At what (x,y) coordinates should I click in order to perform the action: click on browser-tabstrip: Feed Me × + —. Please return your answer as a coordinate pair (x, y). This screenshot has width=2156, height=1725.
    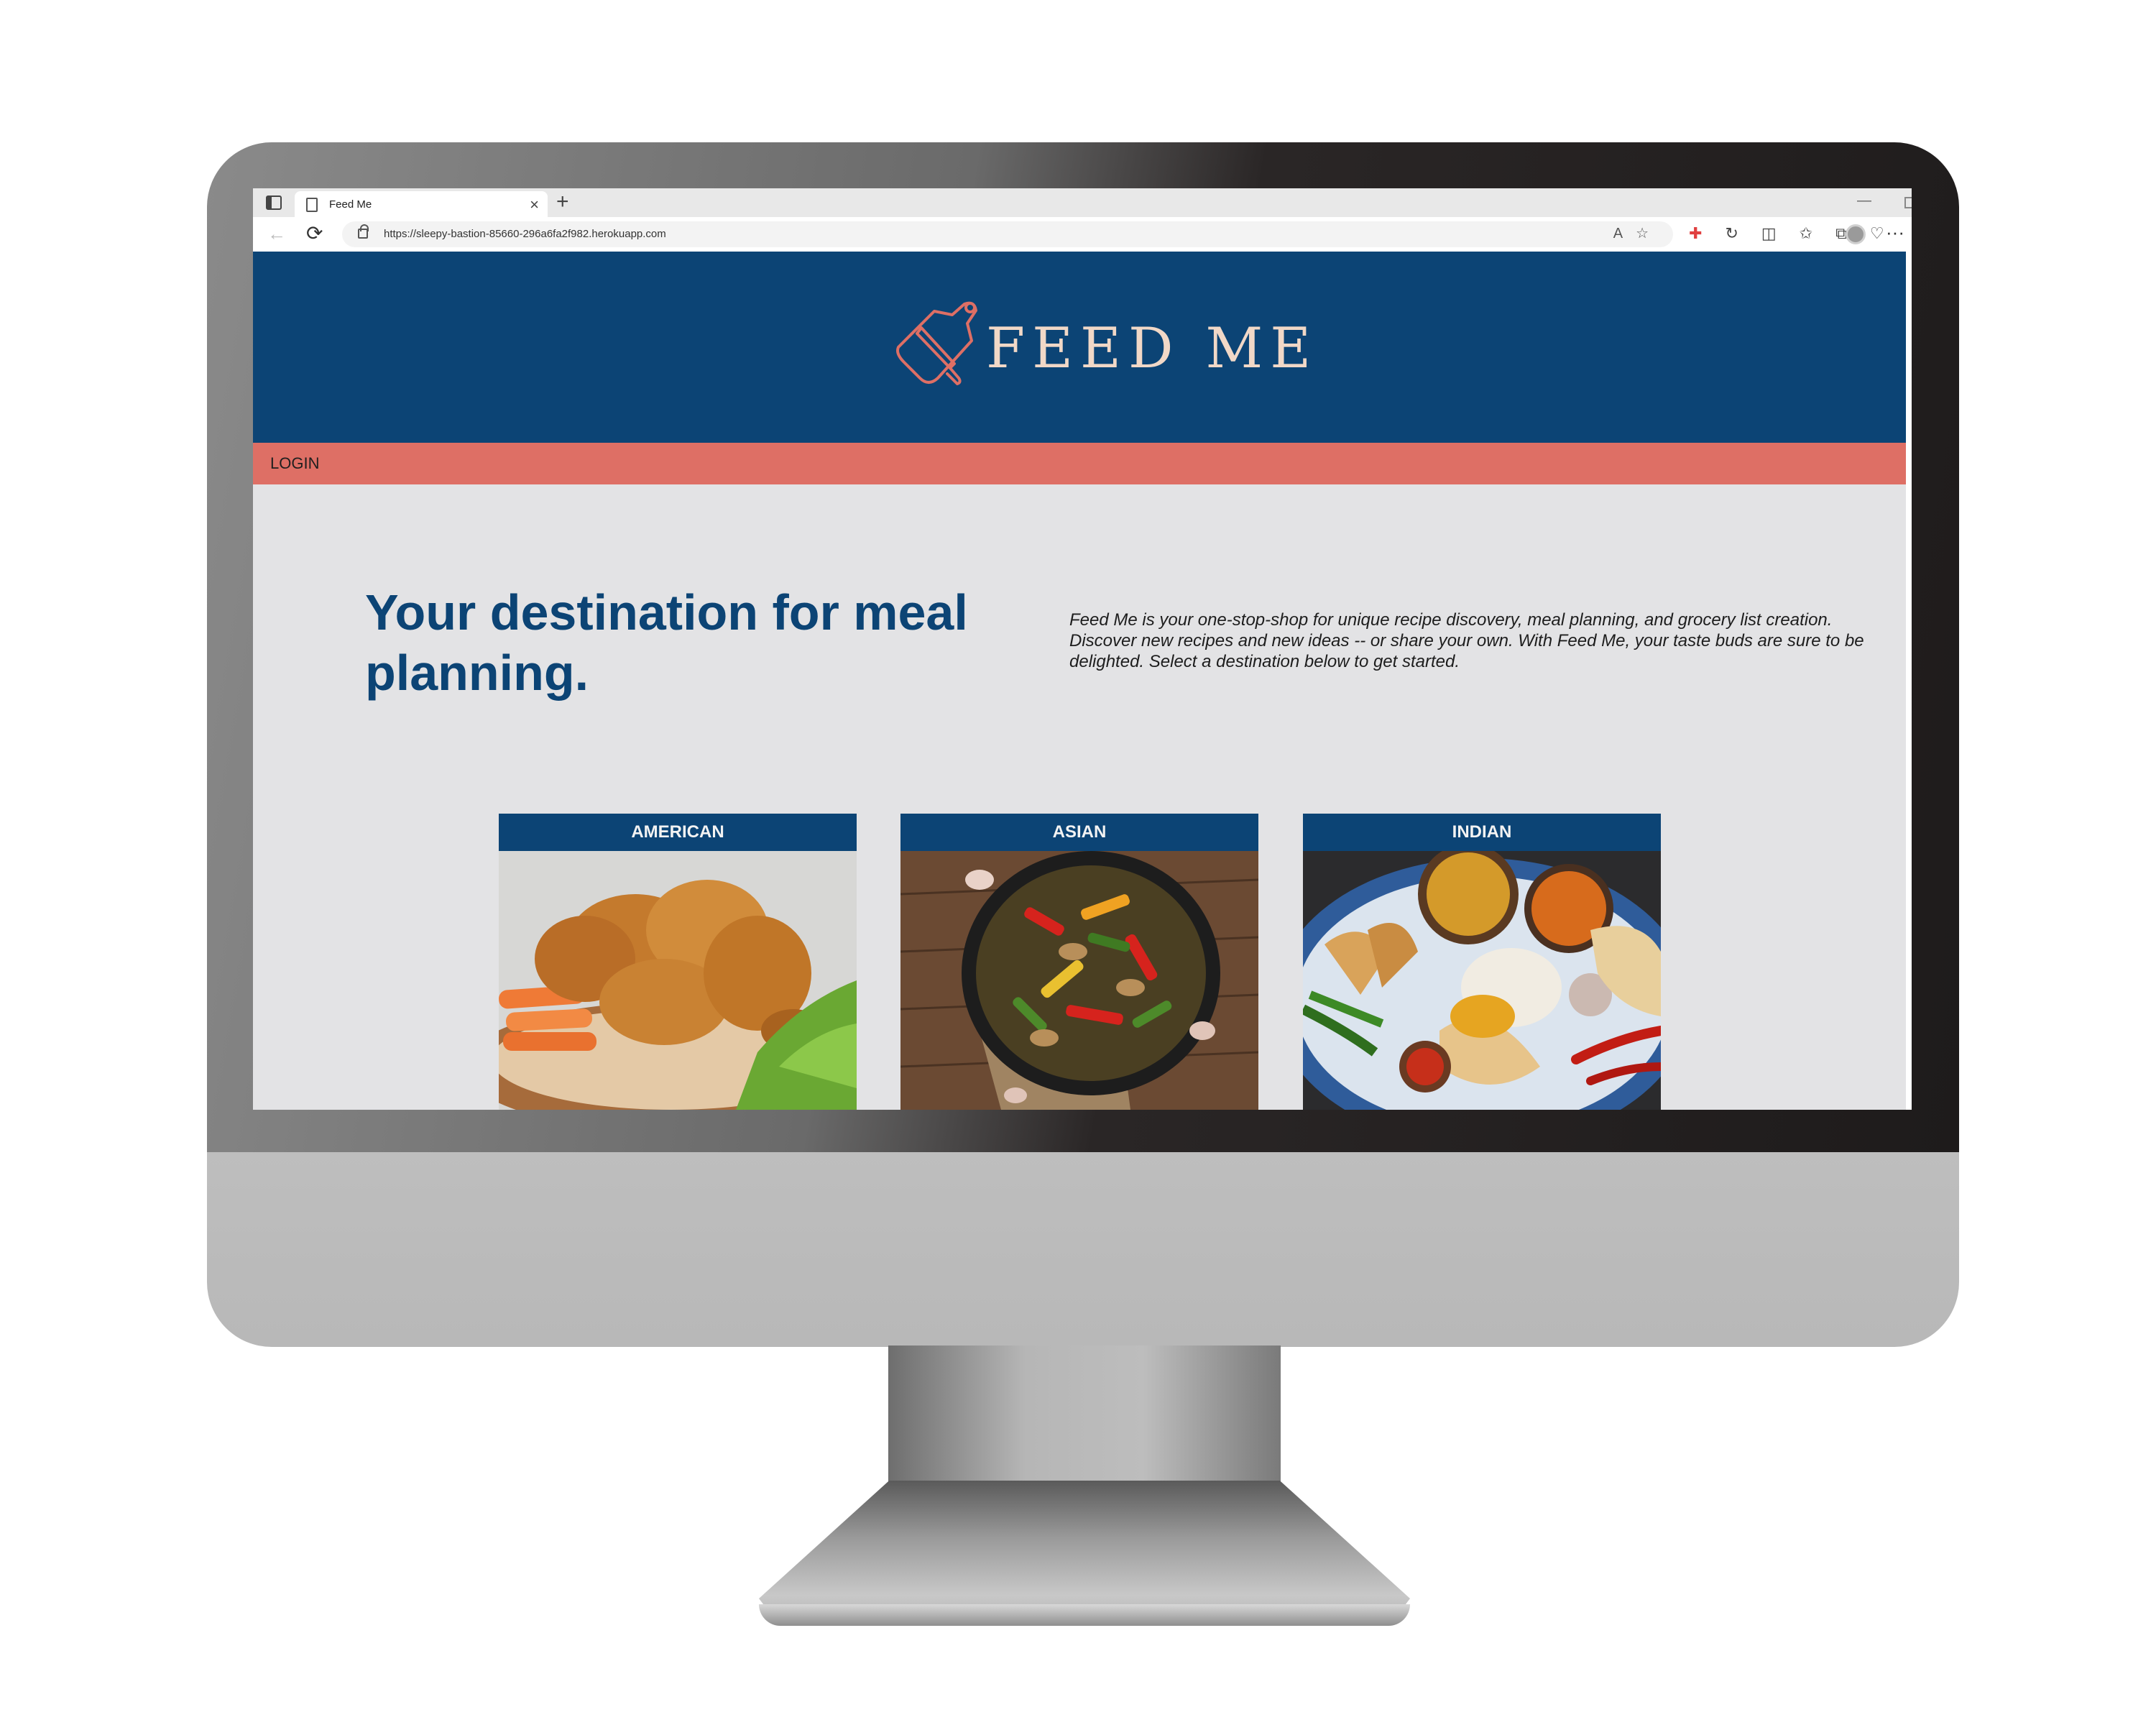
    Looking at the image, I should click on (1083, 202).